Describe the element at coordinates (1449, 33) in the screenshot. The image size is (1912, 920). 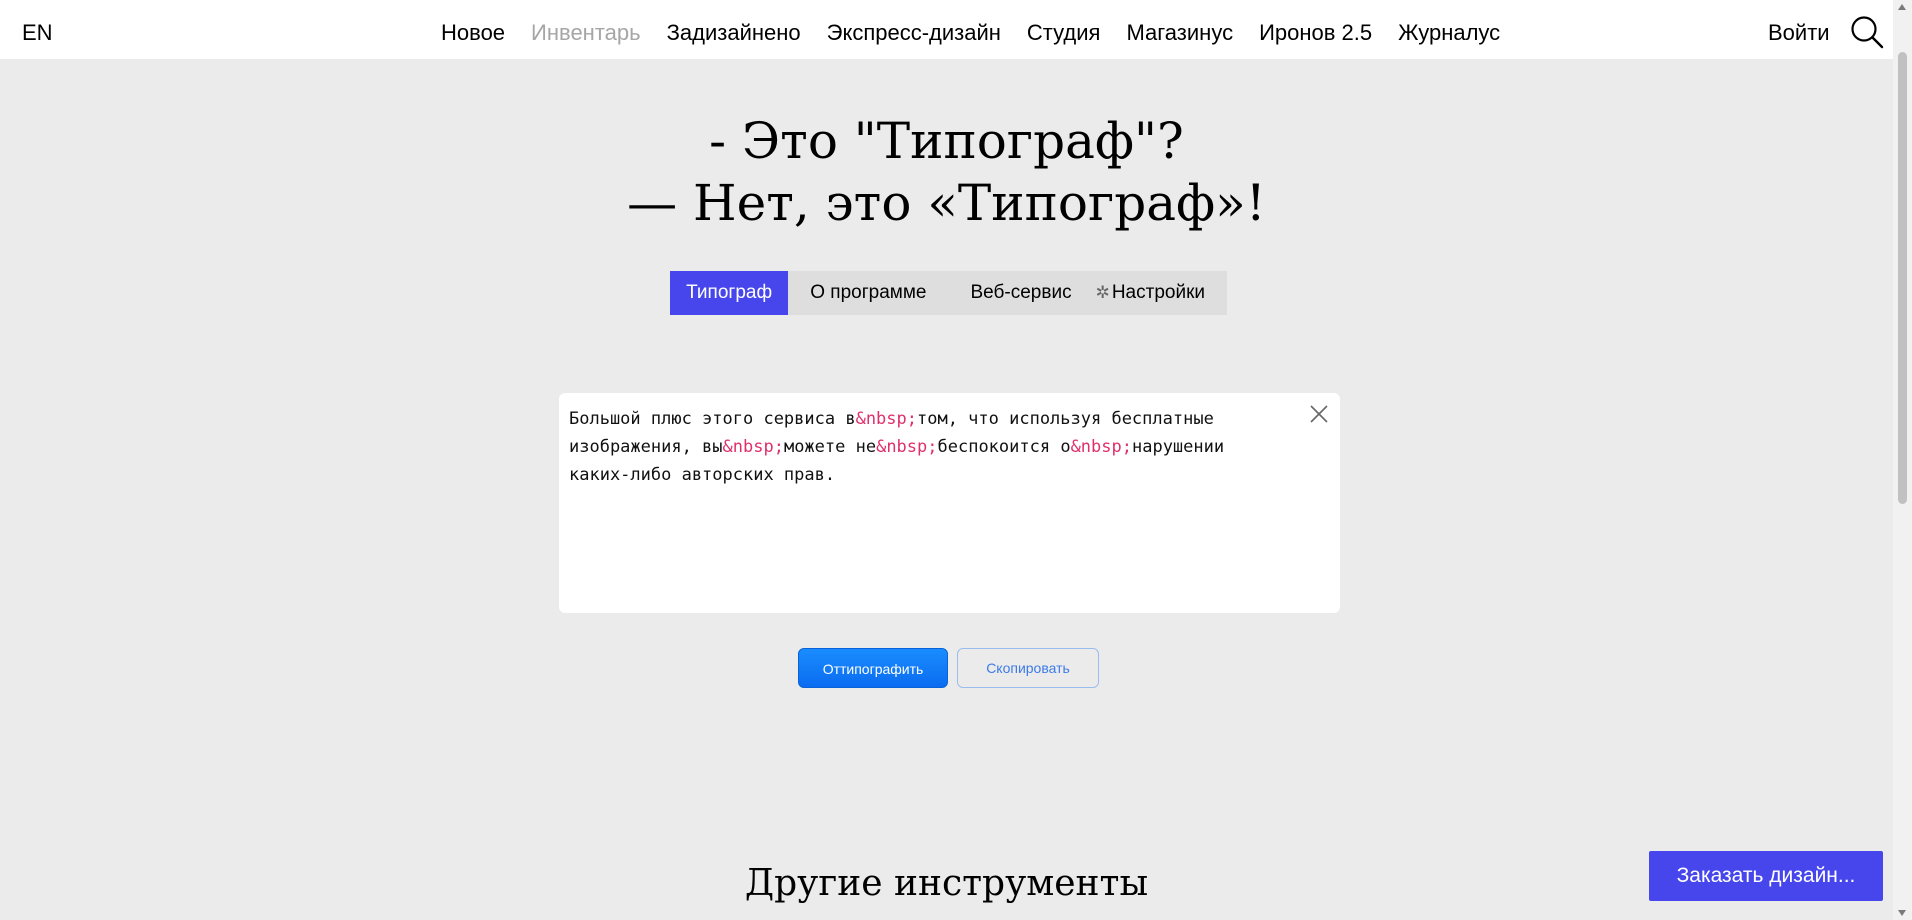
I see `nav-item-journal: Журналус` at that location.